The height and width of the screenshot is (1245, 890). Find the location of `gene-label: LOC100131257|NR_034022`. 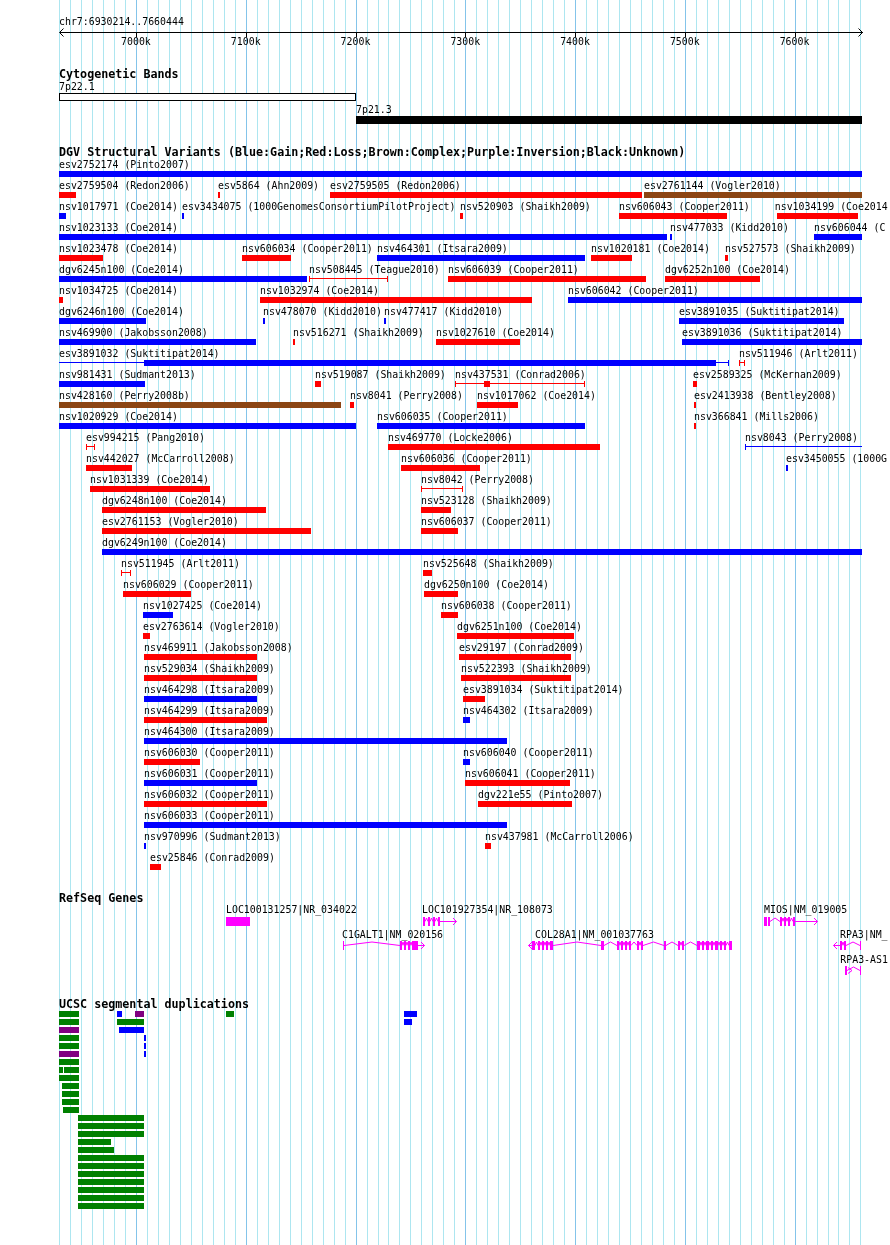

gene-label: LOC100131257|NR_034022 is located at coordinates (291, 909).